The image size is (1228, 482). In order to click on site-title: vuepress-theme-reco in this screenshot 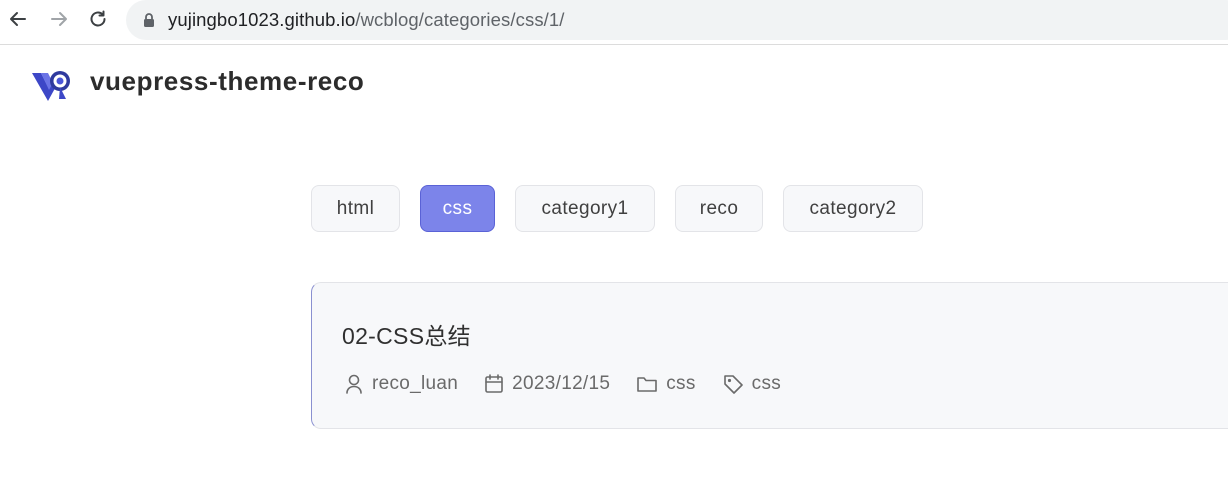, I will do `click(227, 81)`.